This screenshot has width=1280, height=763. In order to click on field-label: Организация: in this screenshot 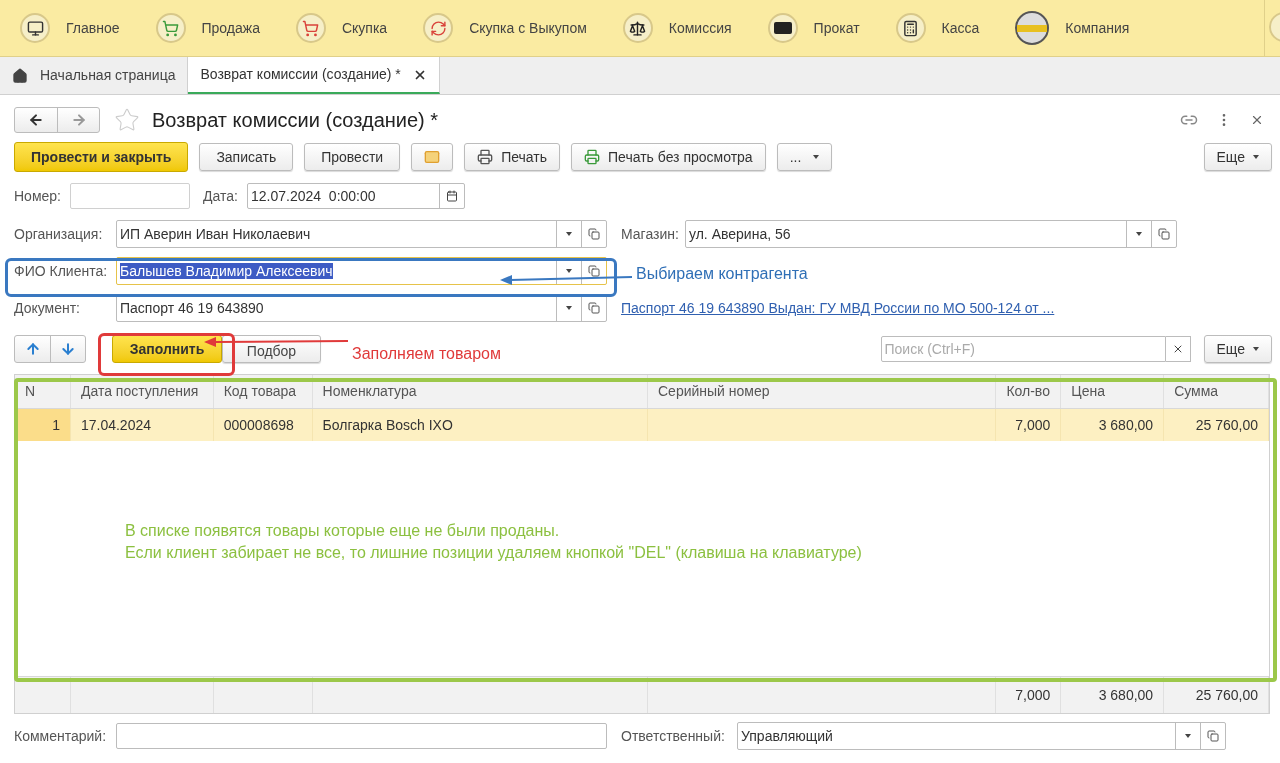, I will do `click(59, 234)`.